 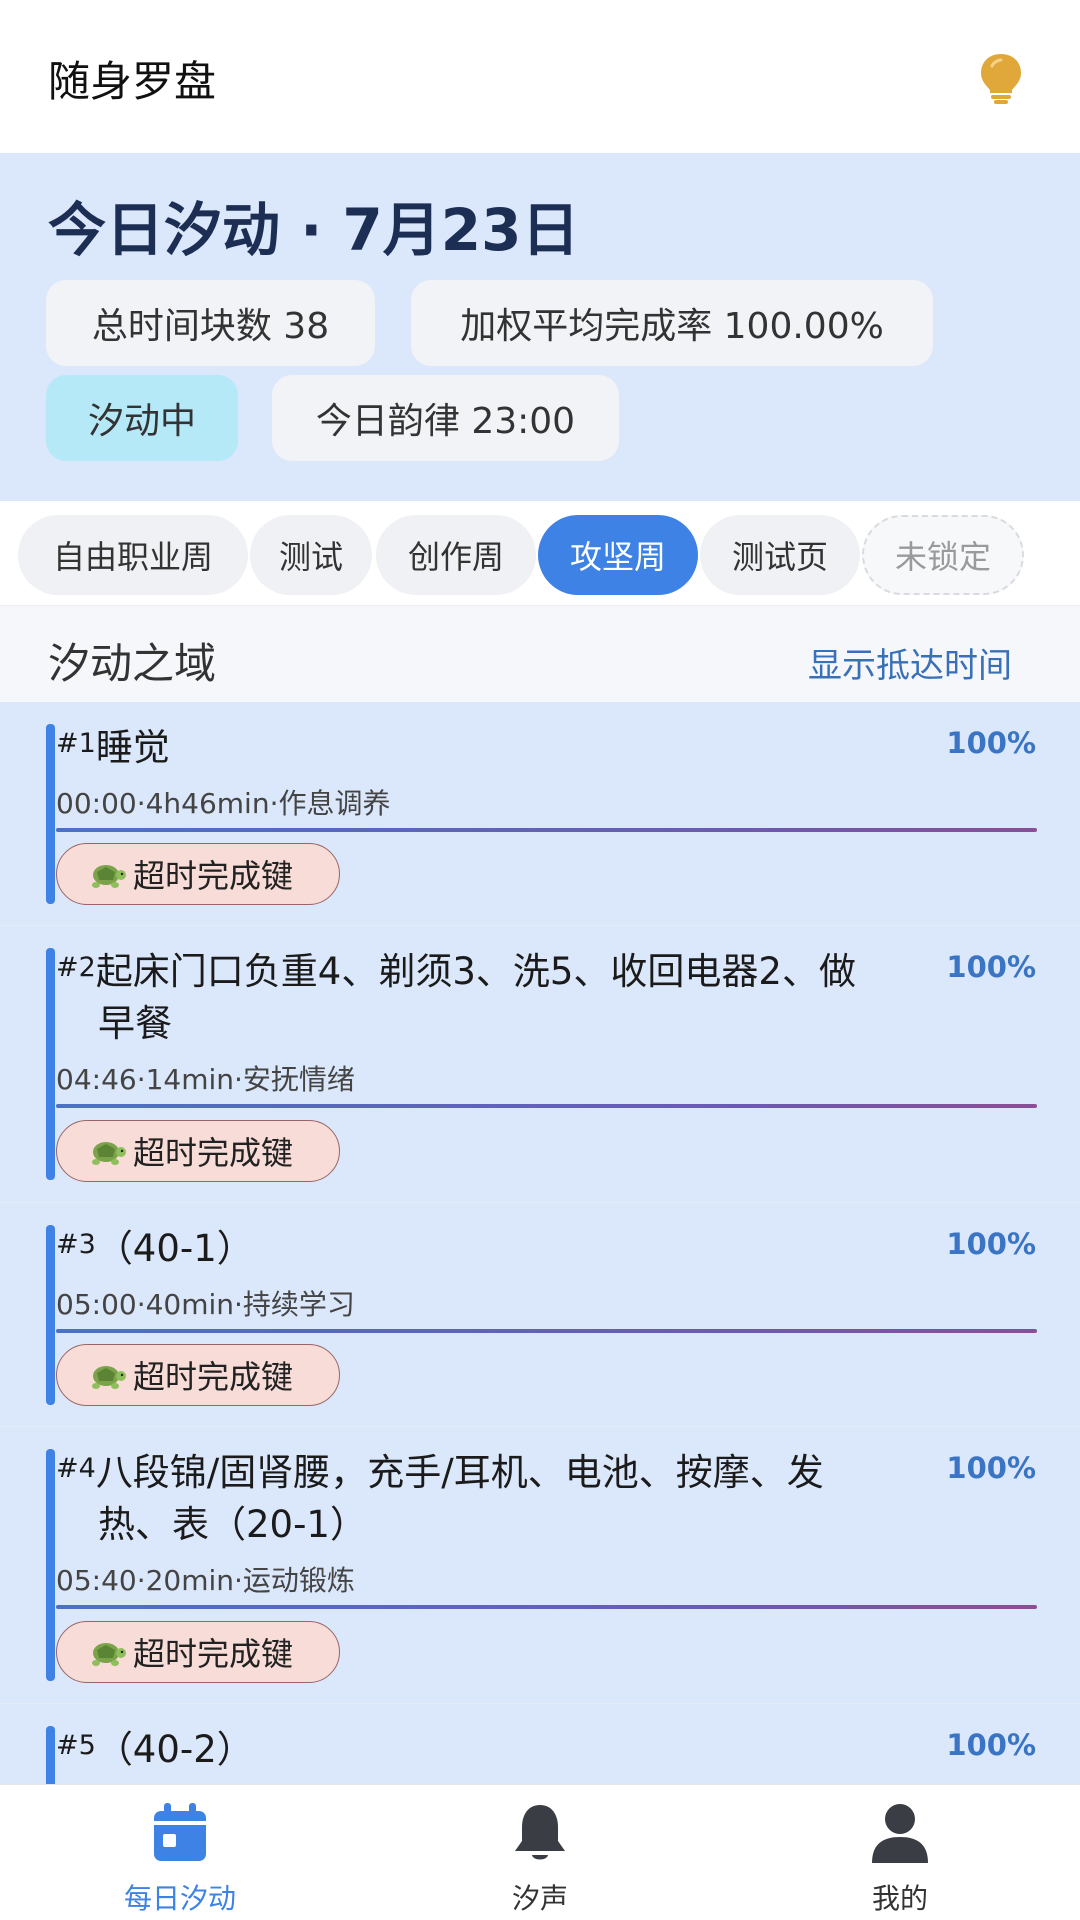 I want to click on app-title: 随身罗盘, so click(x=132, y=81).